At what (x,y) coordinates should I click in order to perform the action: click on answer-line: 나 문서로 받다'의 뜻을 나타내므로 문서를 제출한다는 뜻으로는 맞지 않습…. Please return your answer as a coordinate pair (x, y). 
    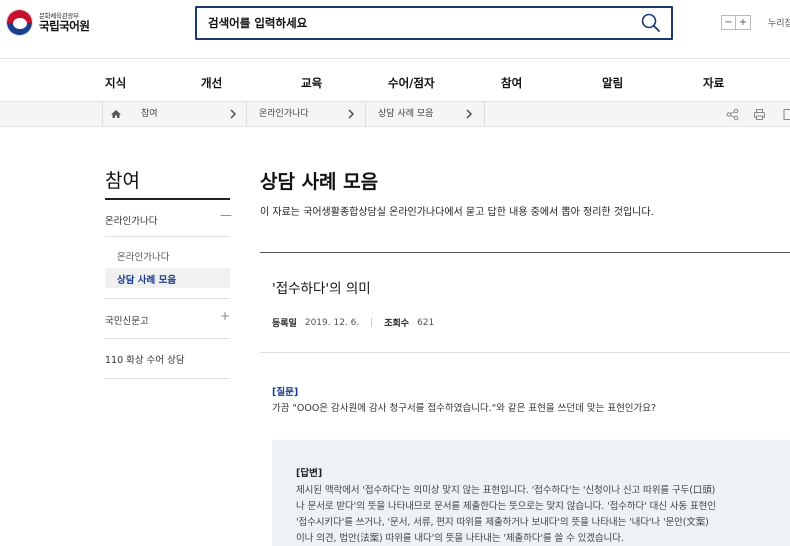
    Looking at the image, I should click on (506, 506).